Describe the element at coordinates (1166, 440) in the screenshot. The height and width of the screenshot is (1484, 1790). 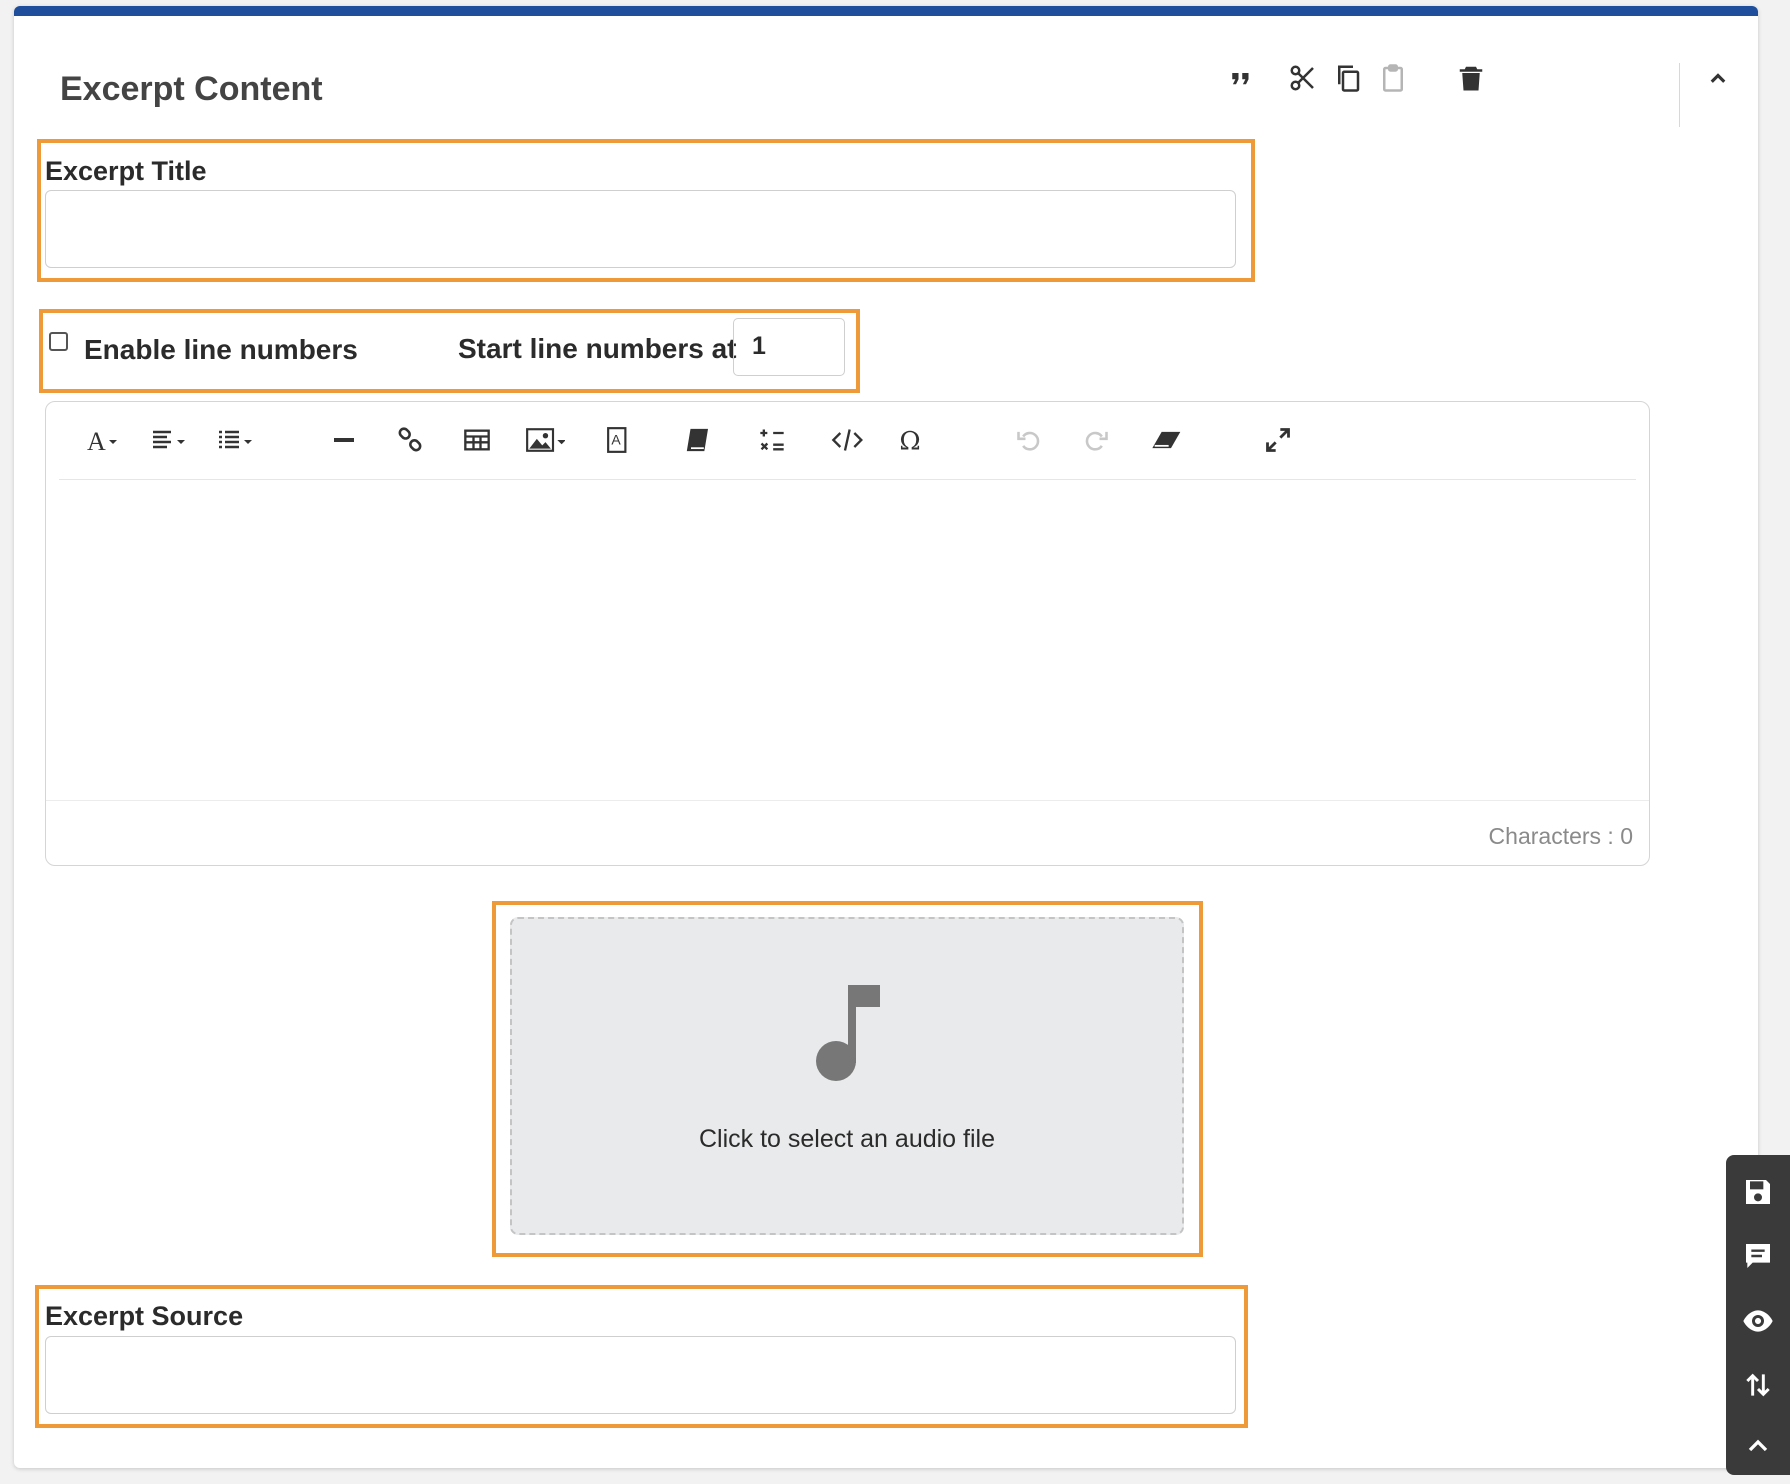
I see `eraser-icon` at that location.